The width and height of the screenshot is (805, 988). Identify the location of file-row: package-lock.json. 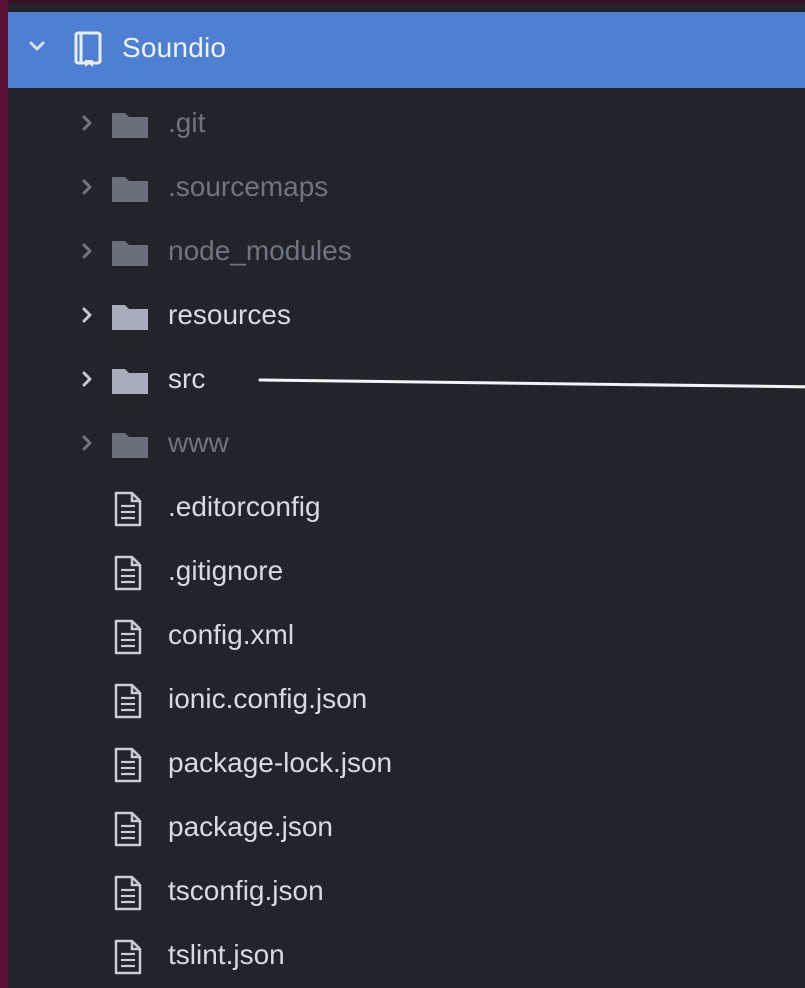
(406, 764).